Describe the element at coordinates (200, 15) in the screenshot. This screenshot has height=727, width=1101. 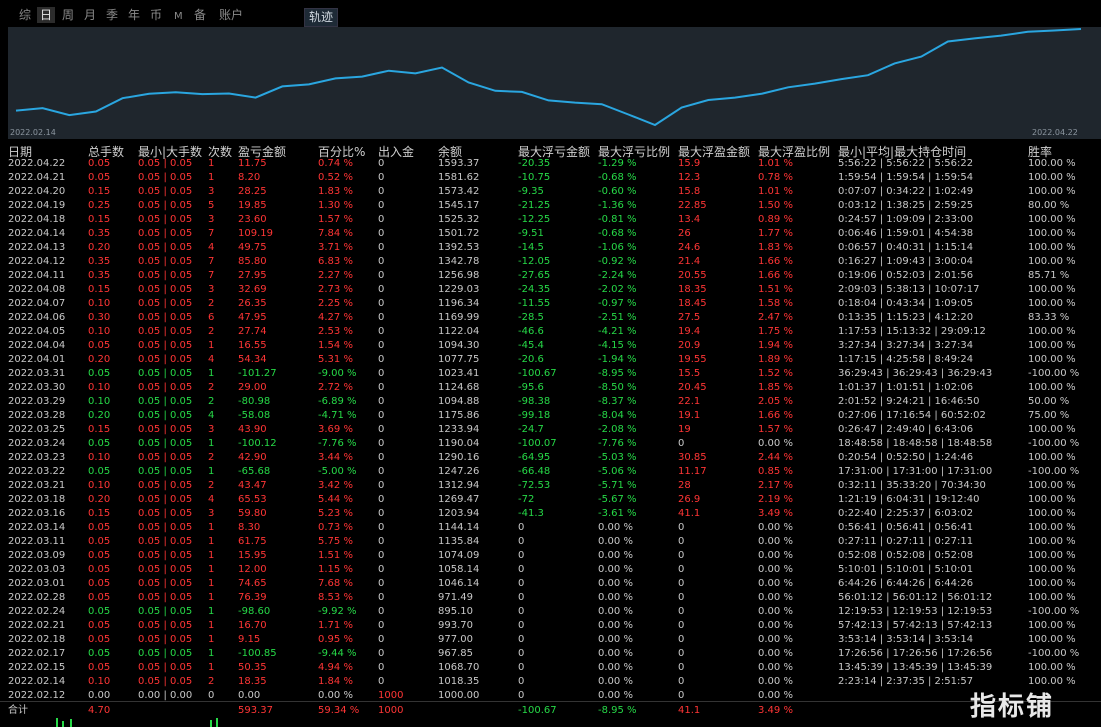
I see `tab-8: 备` at that location.